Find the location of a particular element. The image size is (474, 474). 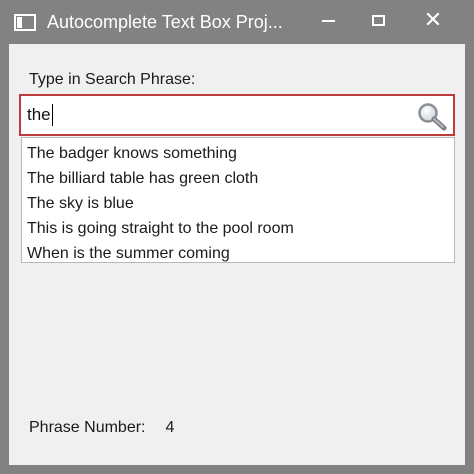

title-bar: Autocomplete Text Box Proj... ✕ is located at coordinates (237, 22).